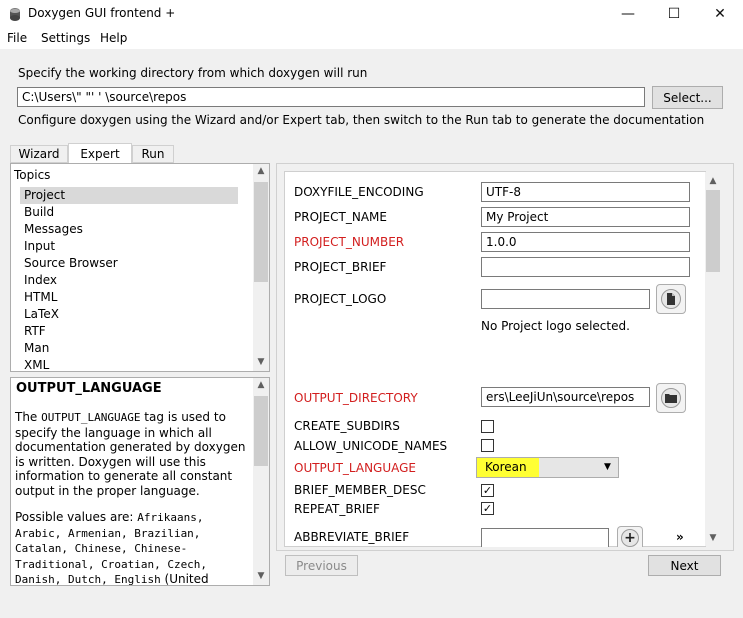 This screenshot has height=618, width=743. What do you see at coordinates (91, 417) in the screenshot?
I see `help-code: OUTPUT_LANGUAGE` at bounding box center [91, 417].